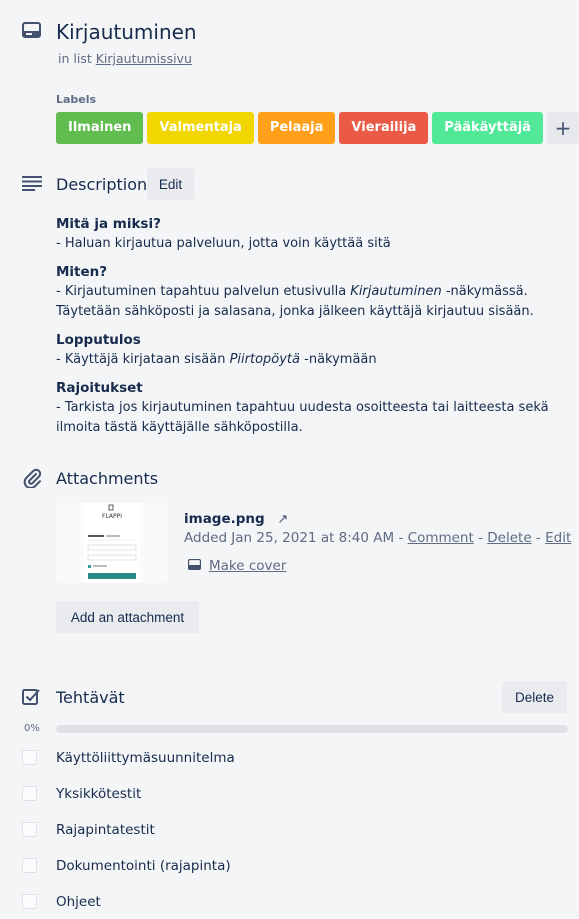  Describe the element at coordinates (558, 538) in the screenshot. I see `edit-attachment-link: Edit` at that location.